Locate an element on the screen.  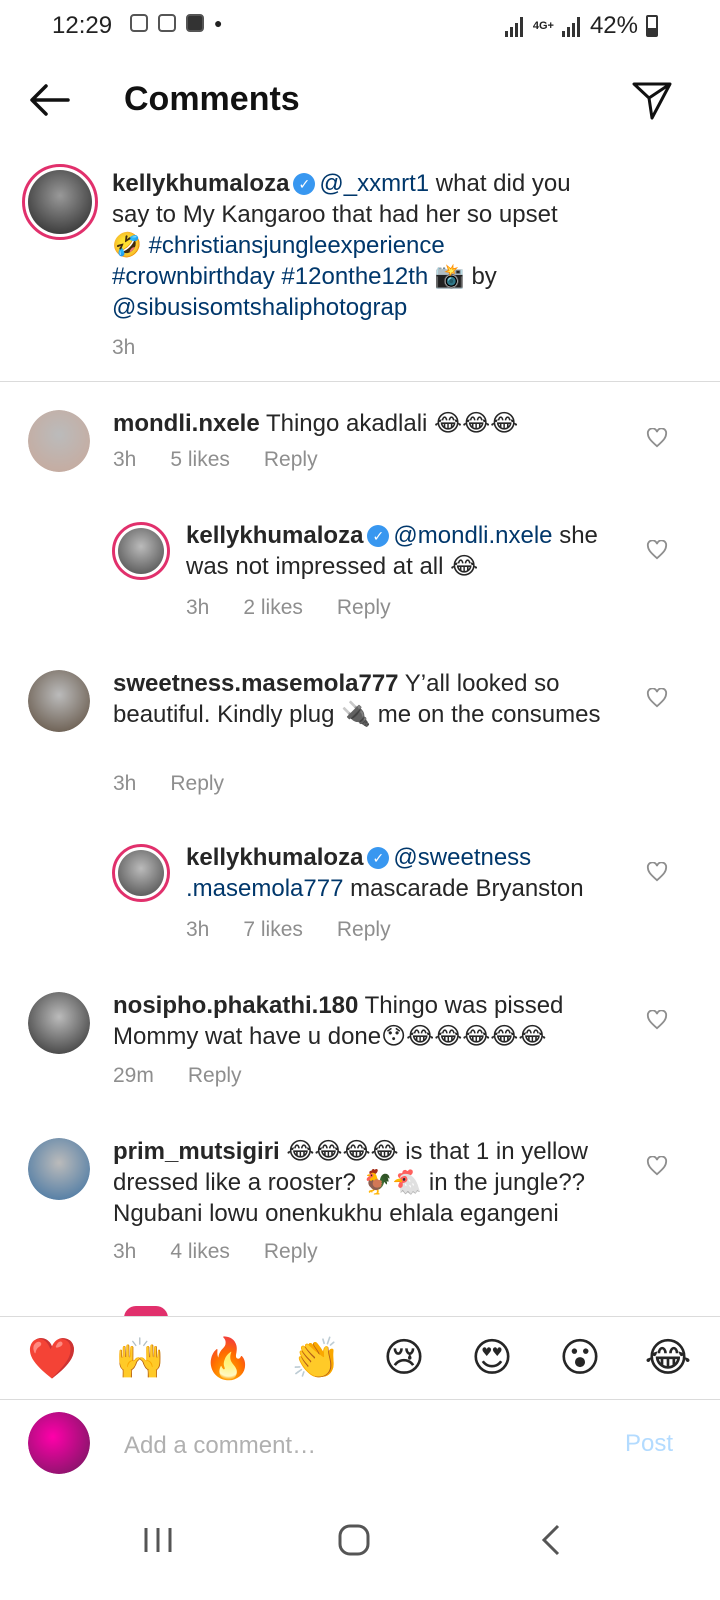
status-bar: 12:29 ● 4G+ 42% is located at coordinates (360, 28).